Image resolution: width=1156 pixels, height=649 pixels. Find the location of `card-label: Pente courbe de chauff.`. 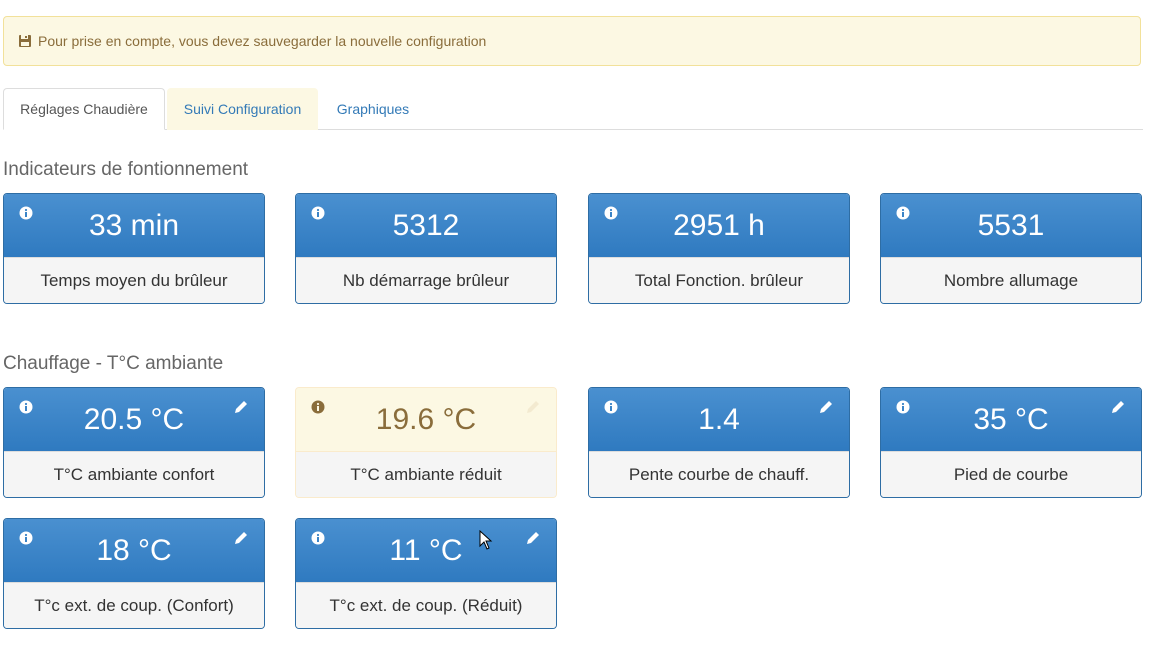

card-label: Pente courbe de chauff. is located at coordinates (719, 474).